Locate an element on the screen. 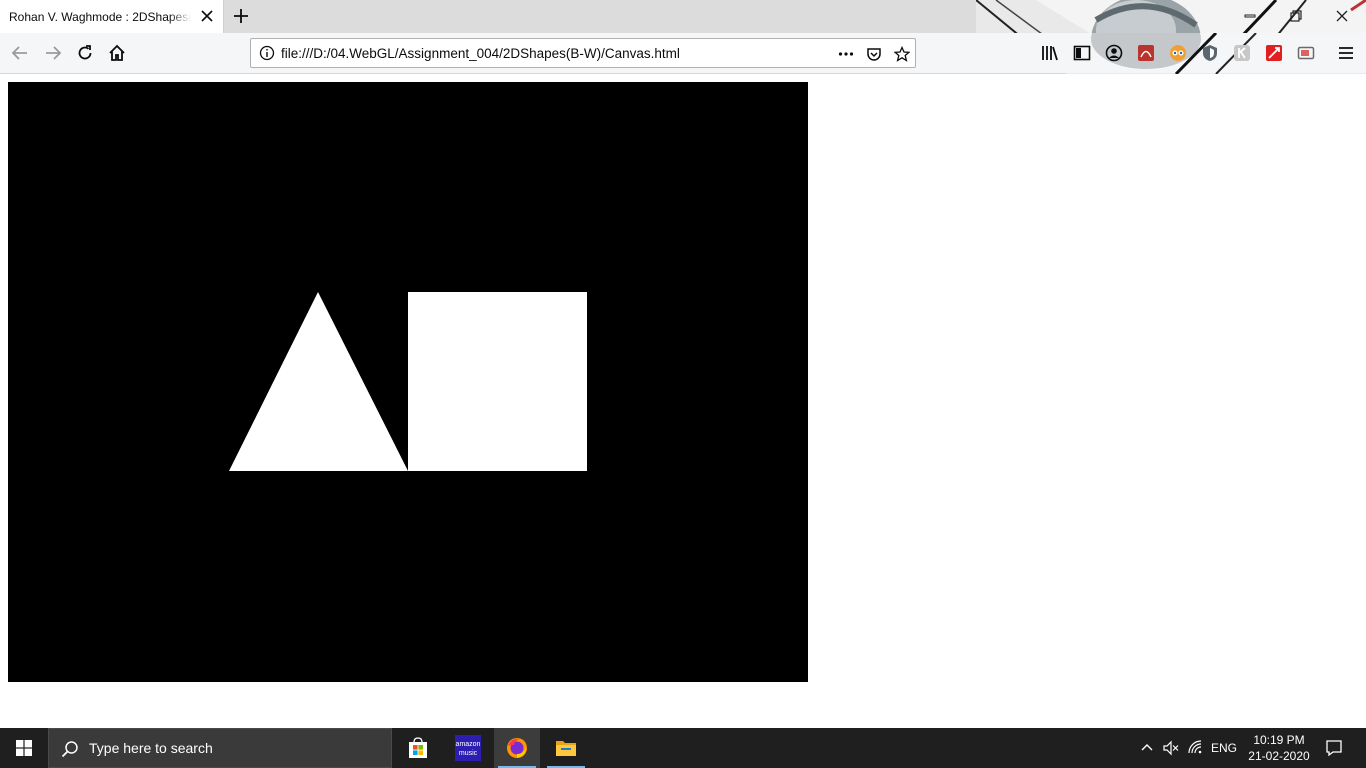 This screenshot has width=1366, height=768. chevron-up-icon is located at coordinates (1147, 747).